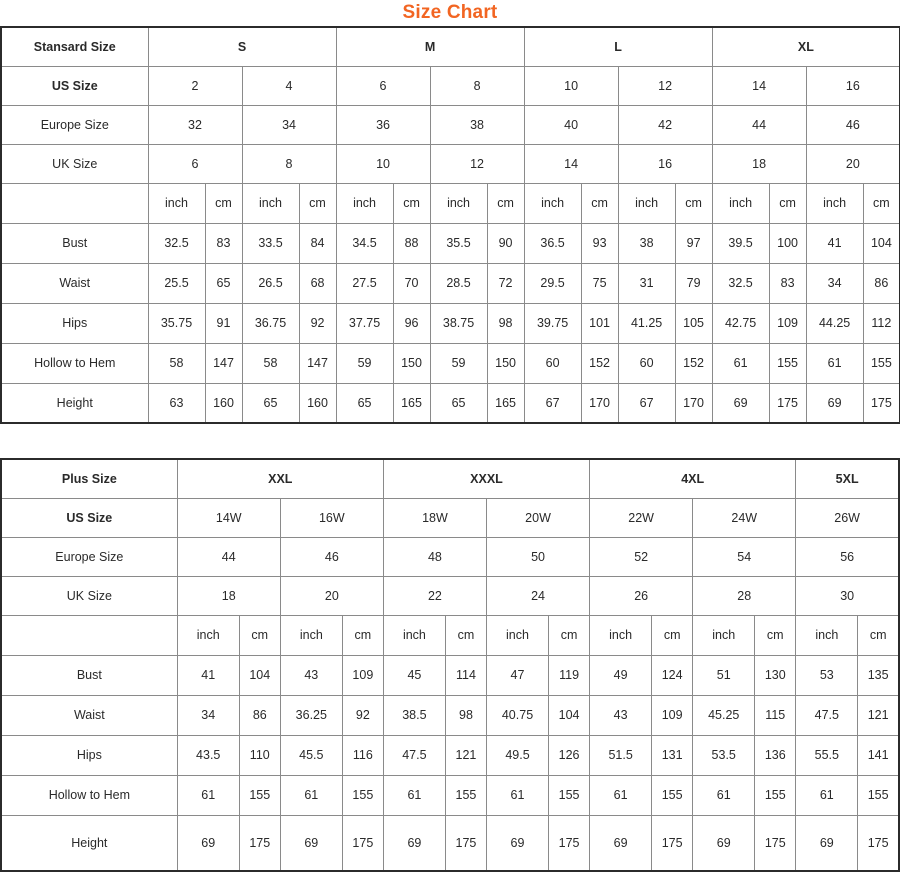 The width and height of the screenshot is (900, 872). I want to click on unit-inch-cell: inch, so click(270, 203).